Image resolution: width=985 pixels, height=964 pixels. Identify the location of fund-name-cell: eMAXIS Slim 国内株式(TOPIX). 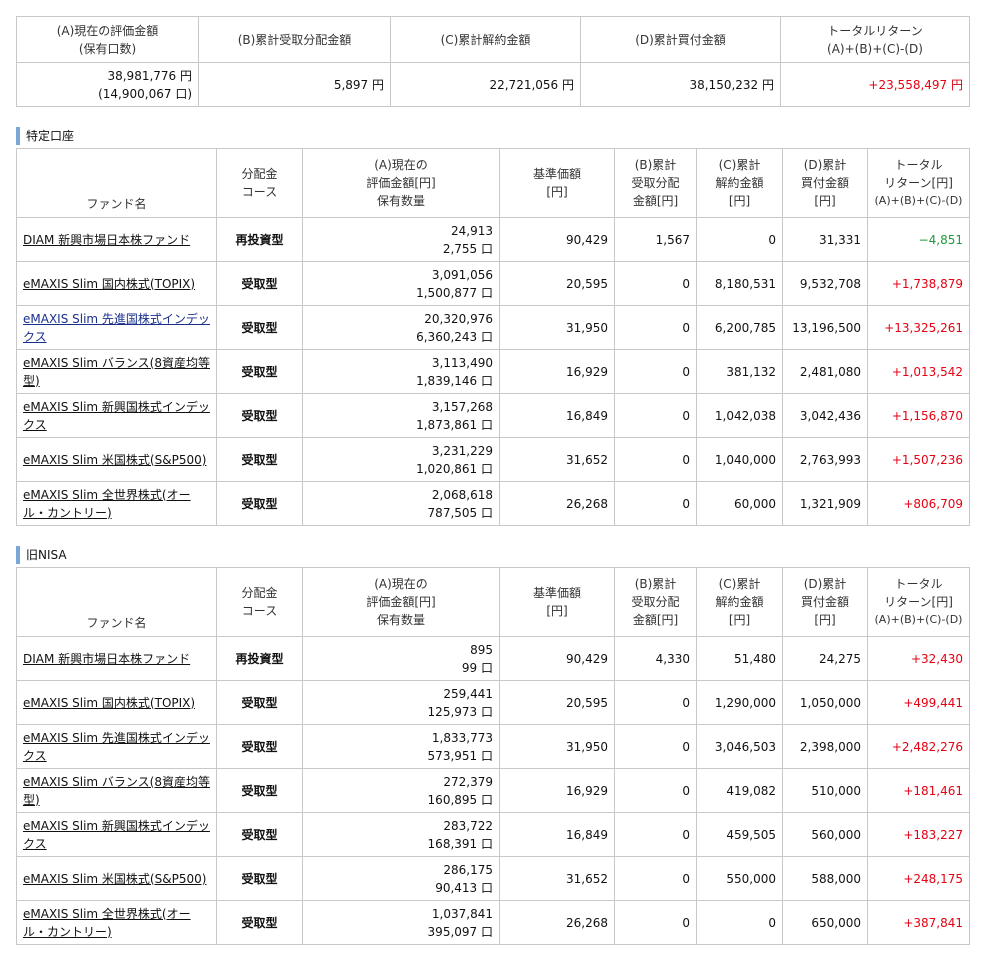
(116, 702).